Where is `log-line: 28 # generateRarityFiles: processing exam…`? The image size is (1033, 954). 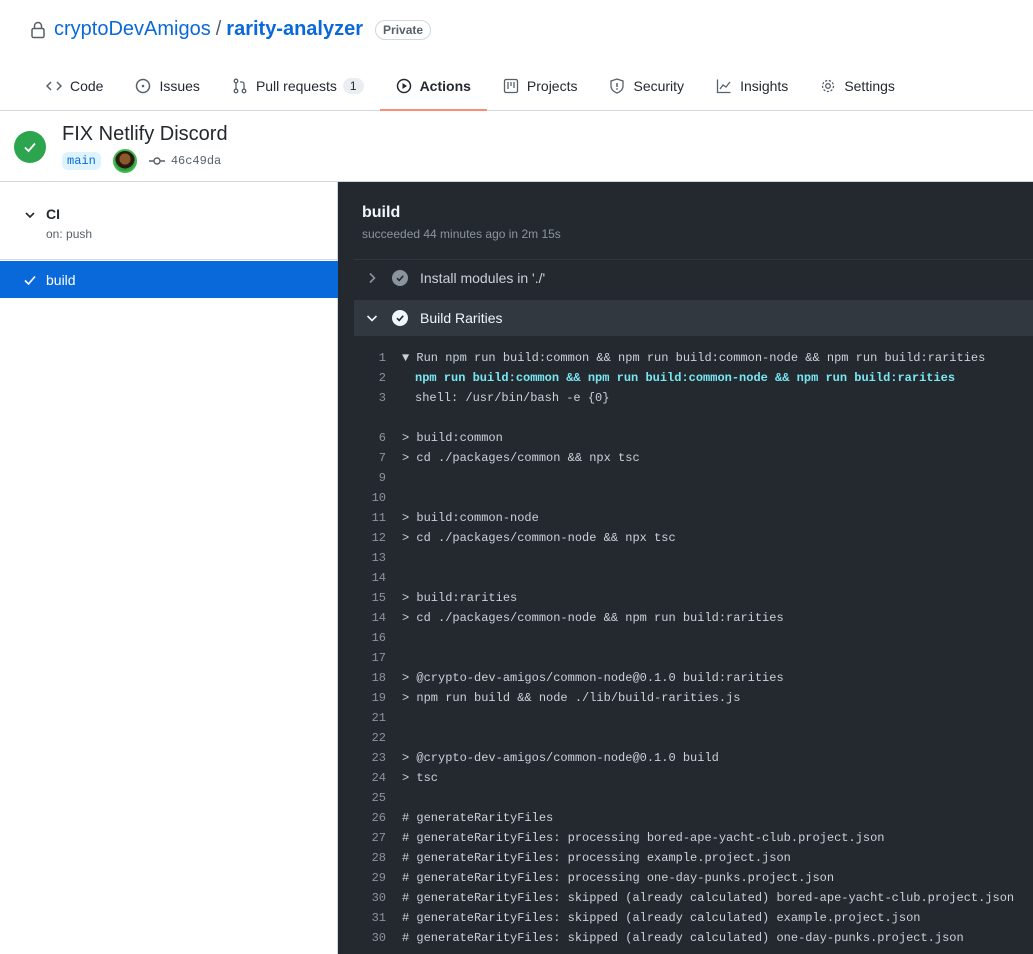 log-line: 28 # generateRarityFiles: processing exam… is located at coordinates (685, 858).